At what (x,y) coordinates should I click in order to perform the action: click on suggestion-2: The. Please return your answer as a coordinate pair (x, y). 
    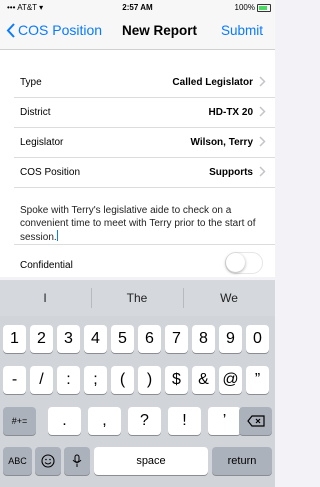
    Looking at the image, I should click on (137, 298).